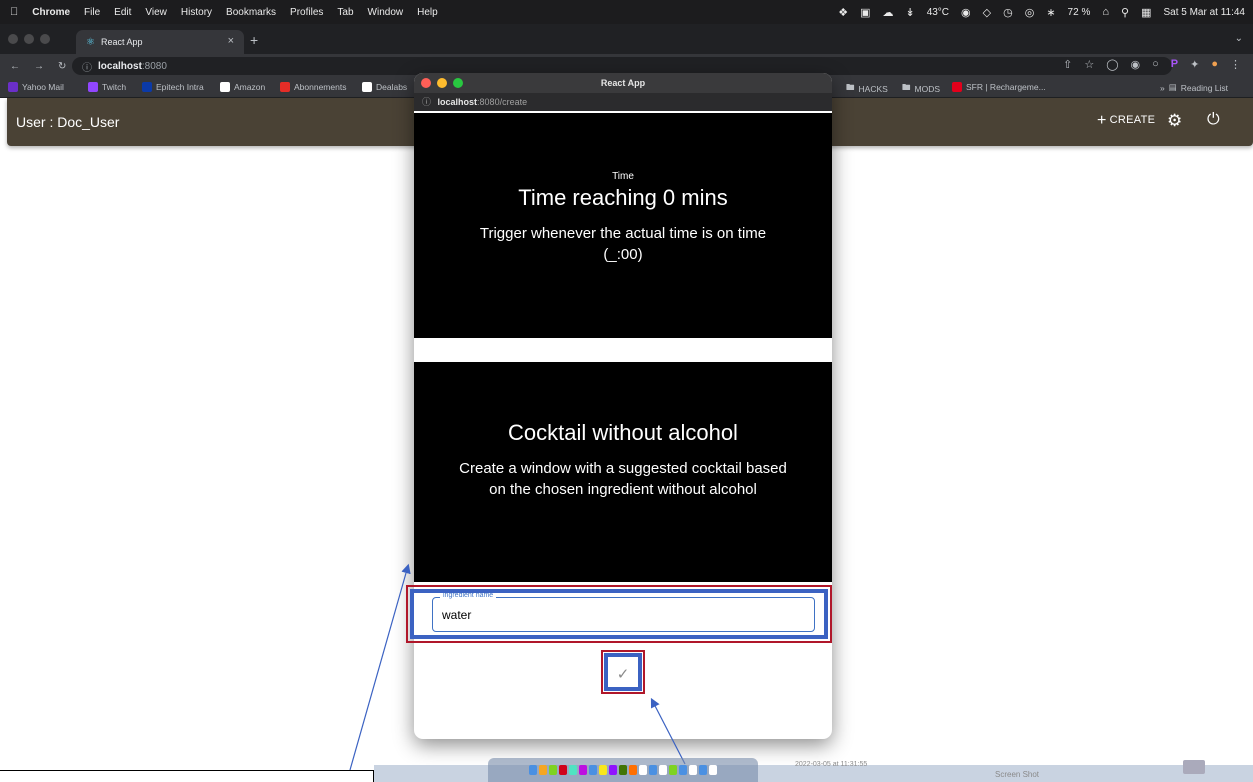  What do you see at coordinates (380, 667) in the screenshot?
I see `arrow-to-input` at bounding box center [380, 667].